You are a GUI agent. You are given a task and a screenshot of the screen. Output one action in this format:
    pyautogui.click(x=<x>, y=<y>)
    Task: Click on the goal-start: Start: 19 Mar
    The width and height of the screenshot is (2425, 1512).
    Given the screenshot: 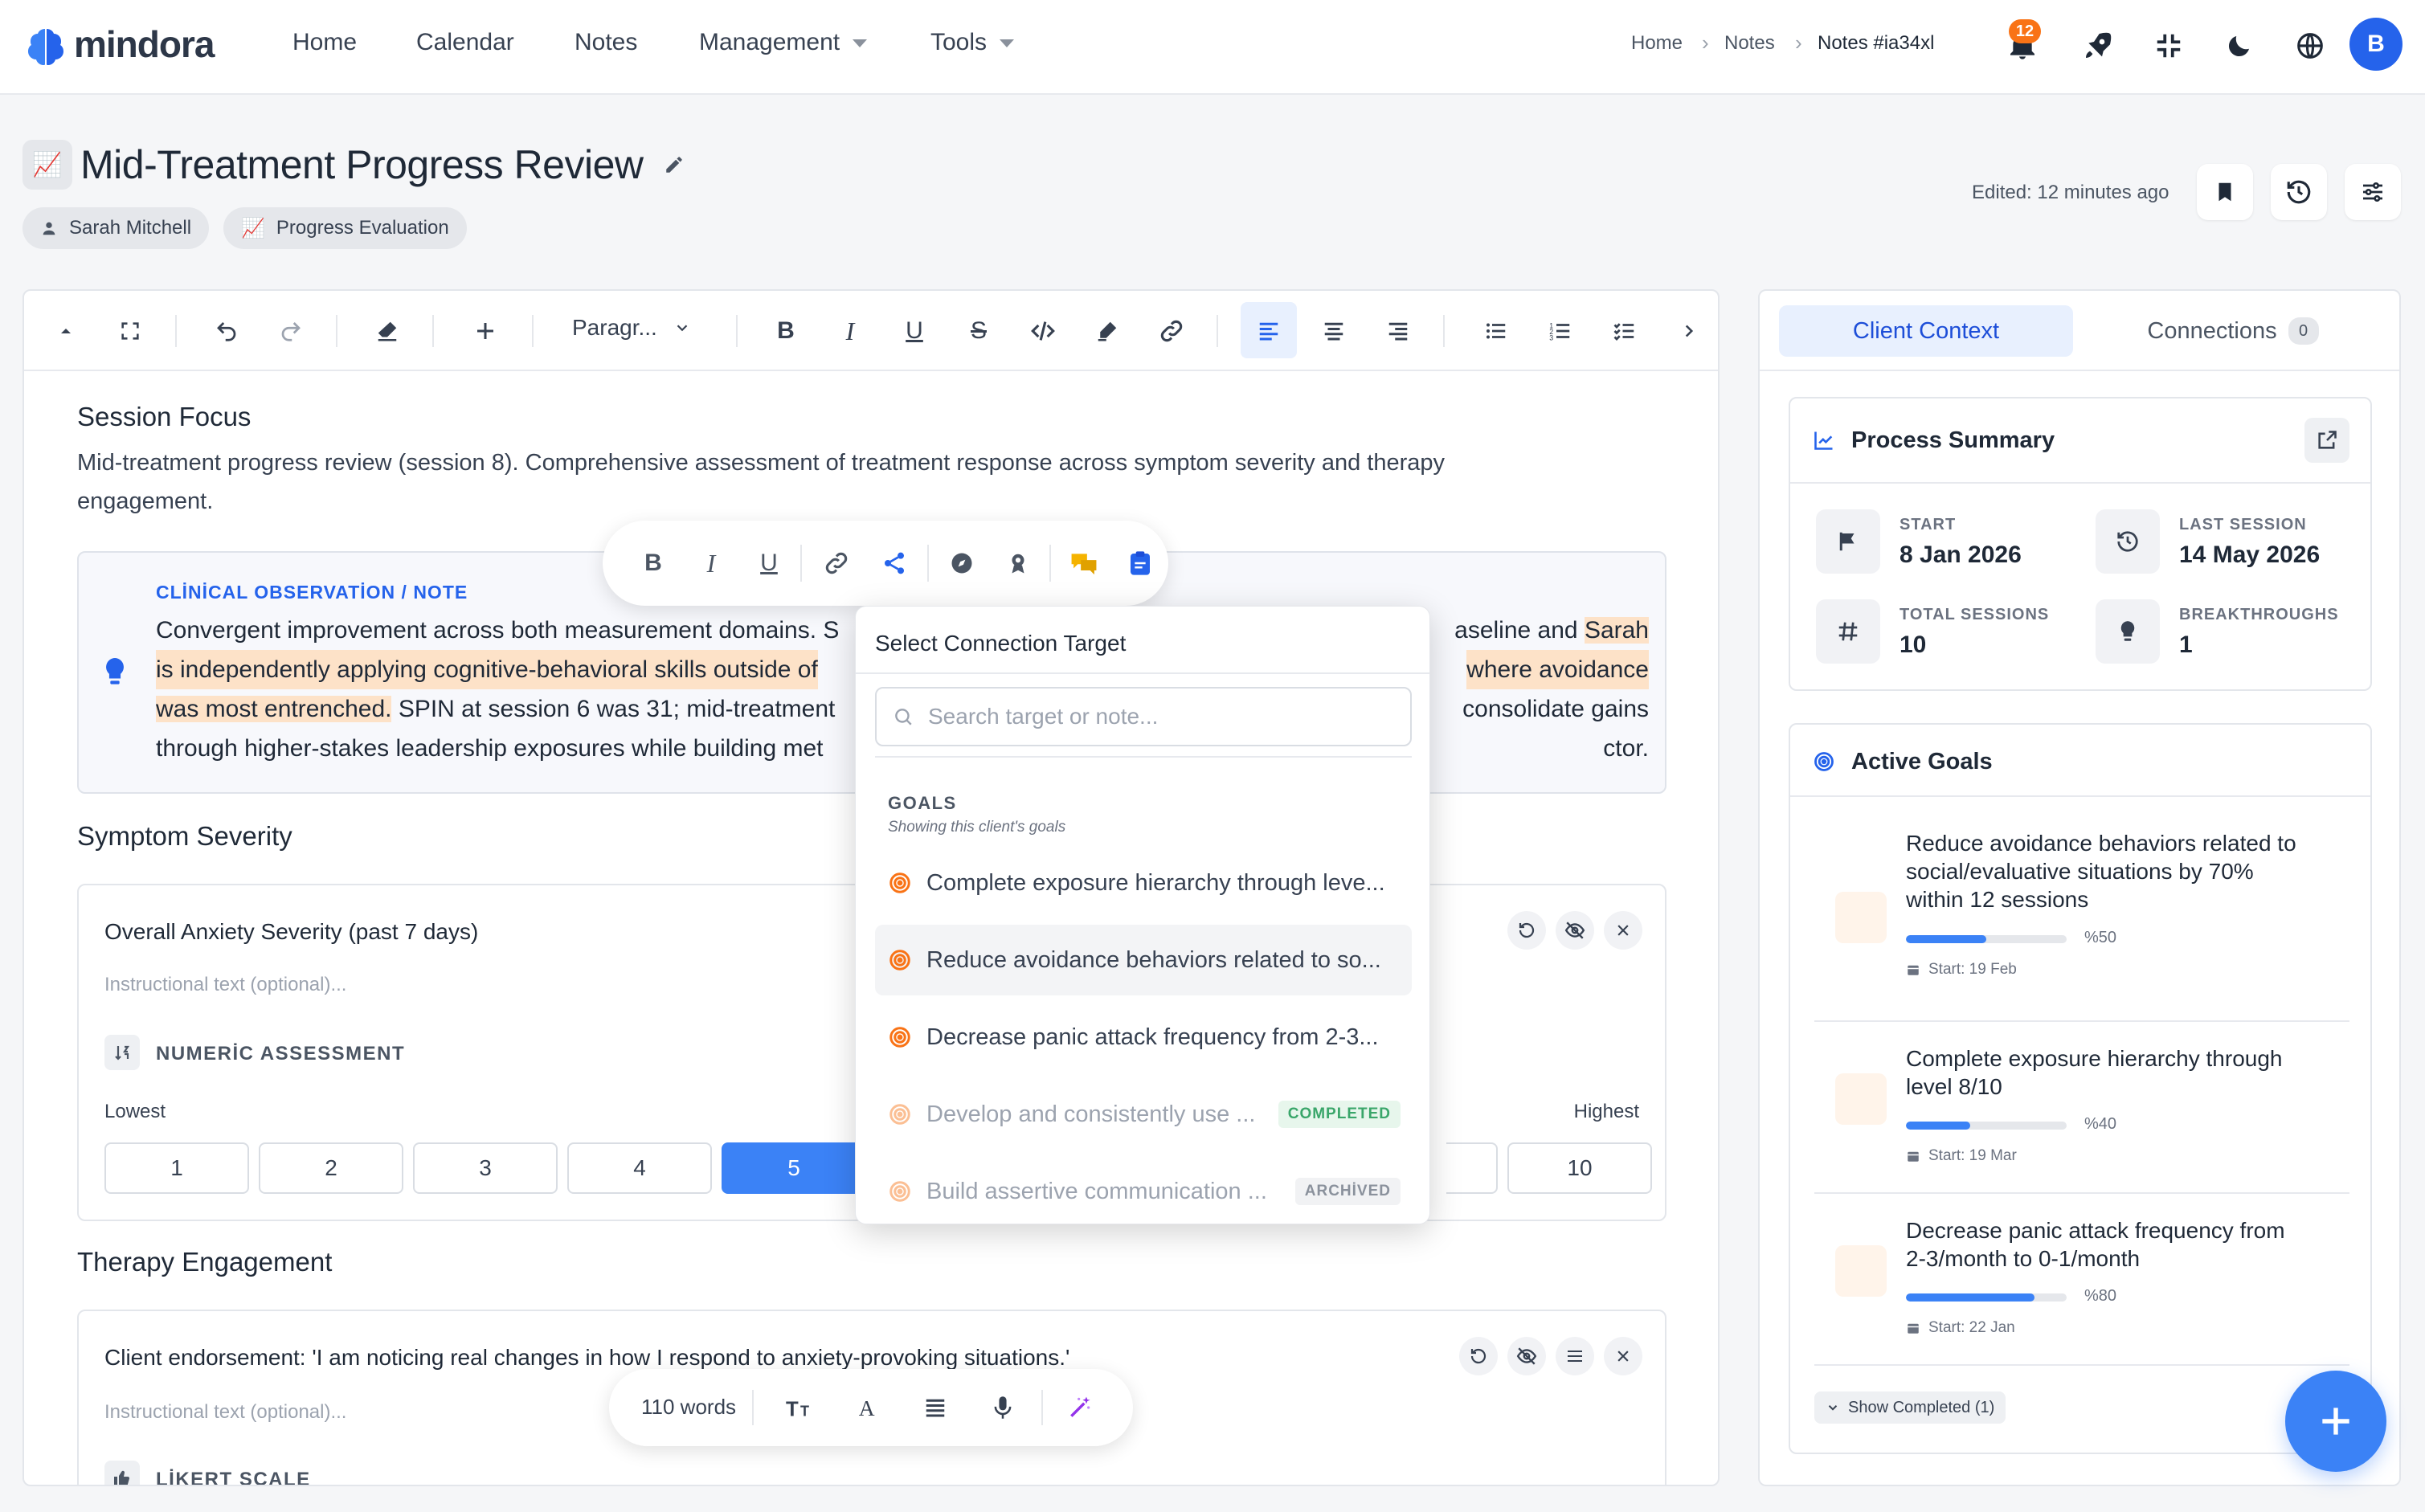 What is the action you would take?
    pyautogui.click(x=1962, y=1156)
    